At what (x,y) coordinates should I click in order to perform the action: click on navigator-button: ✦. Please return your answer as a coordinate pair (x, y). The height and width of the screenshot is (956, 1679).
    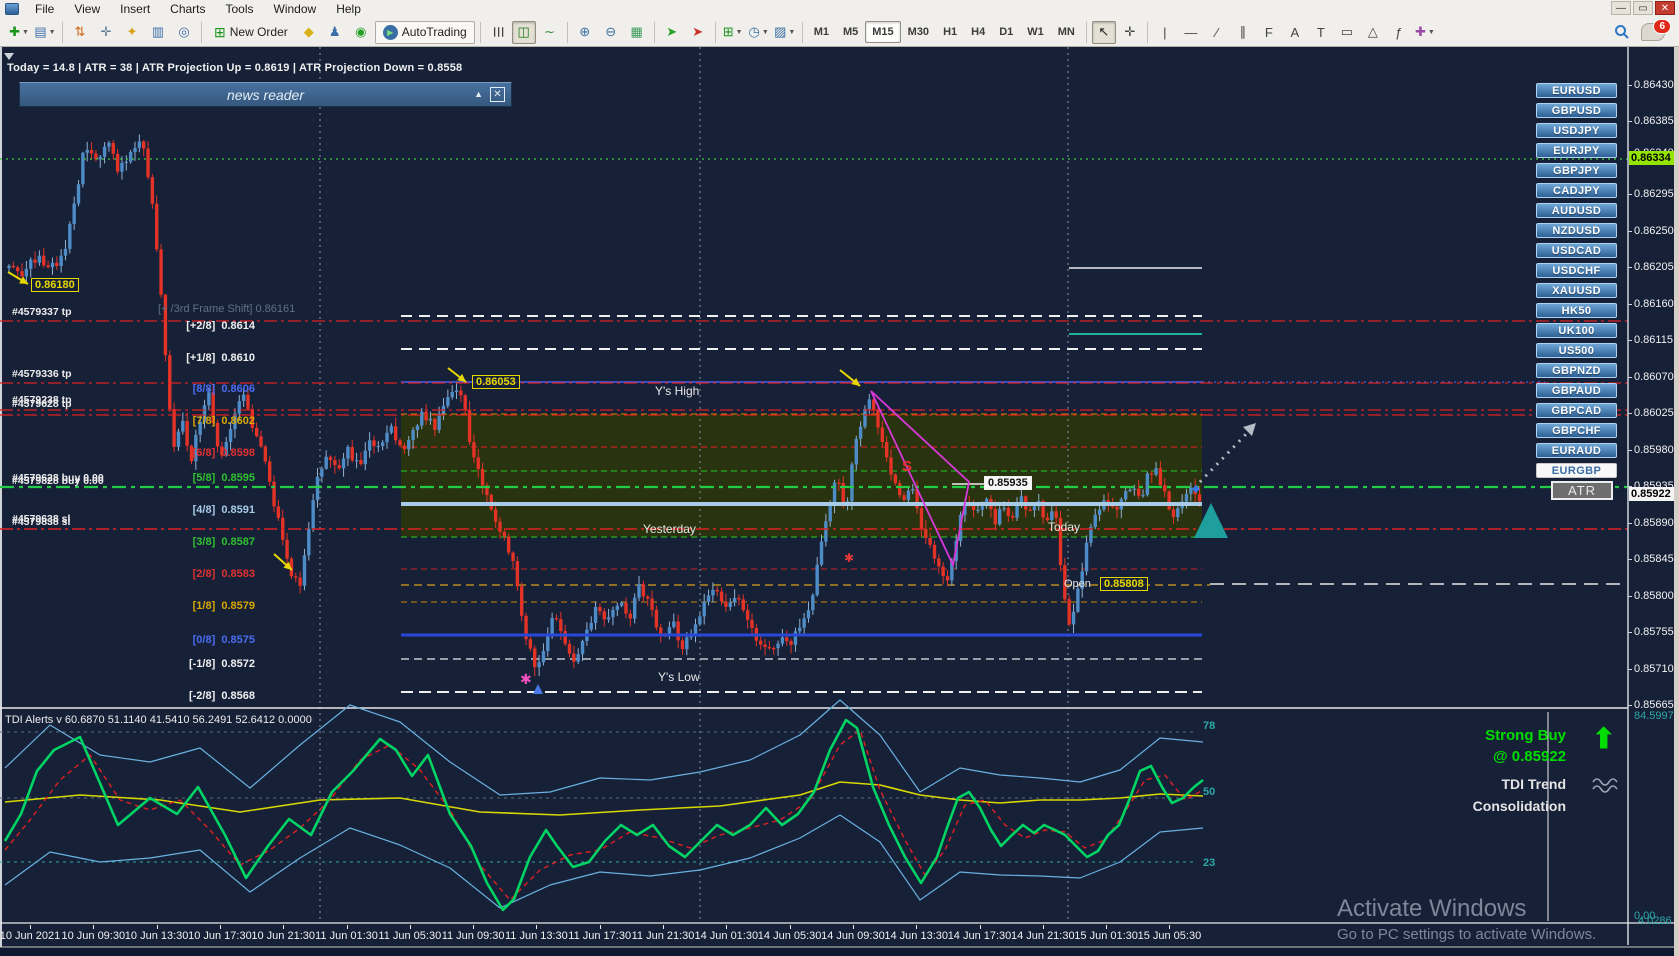
    Looking at the image, I should click on (132, 32).